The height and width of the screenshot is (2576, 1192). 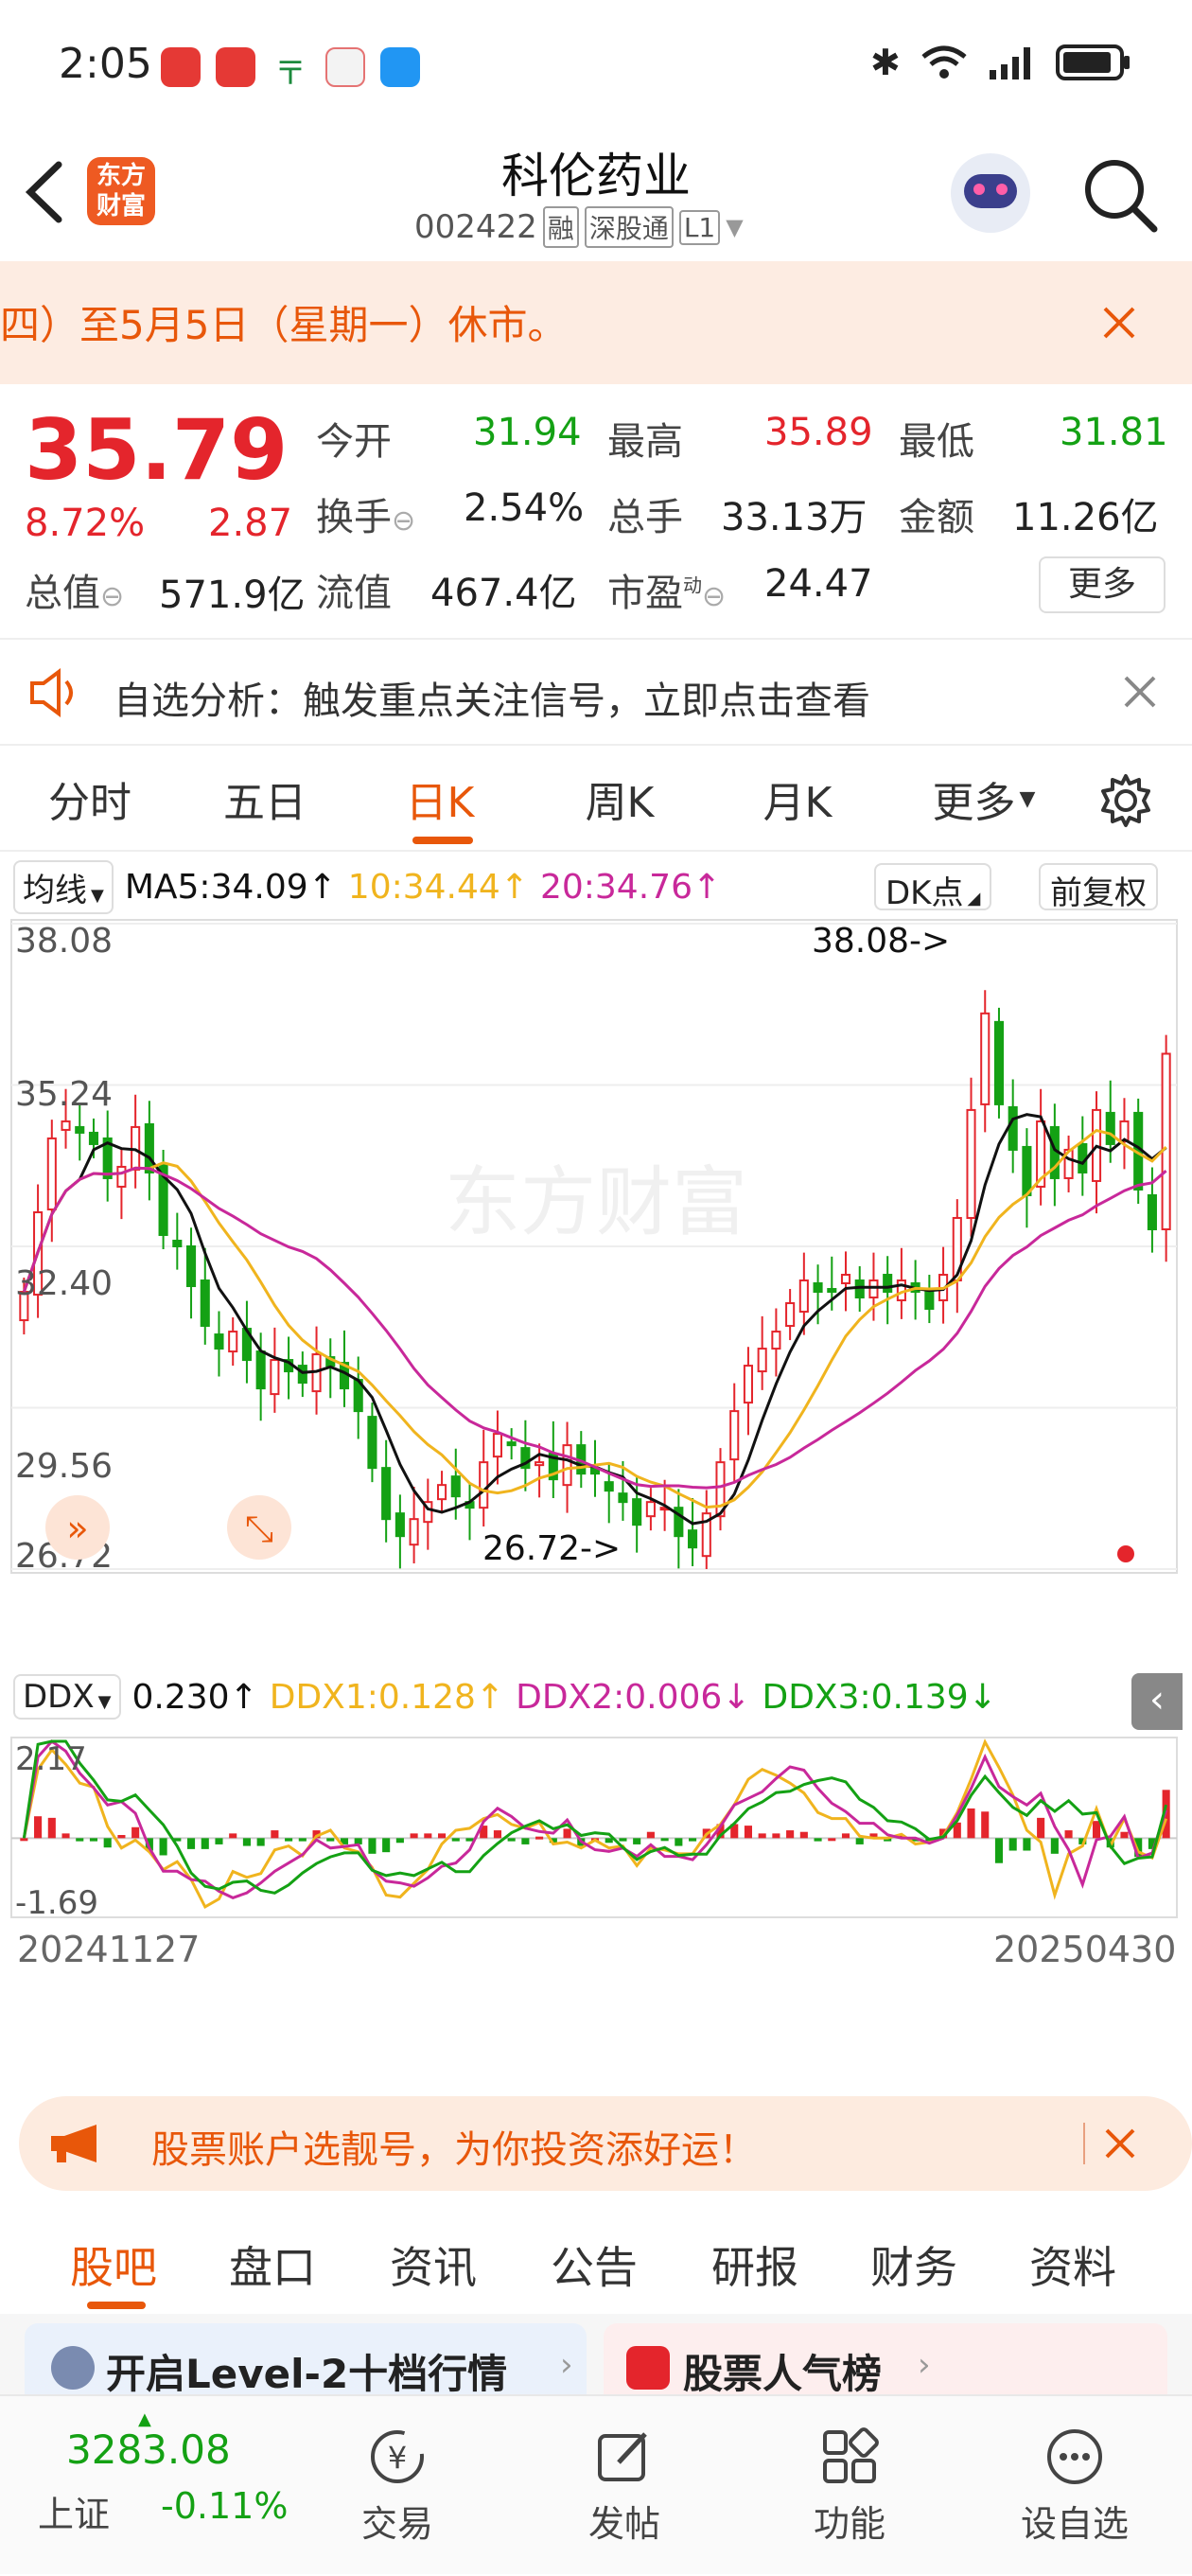 I want to click on high-label: 最高, so click(x=645, y=442).